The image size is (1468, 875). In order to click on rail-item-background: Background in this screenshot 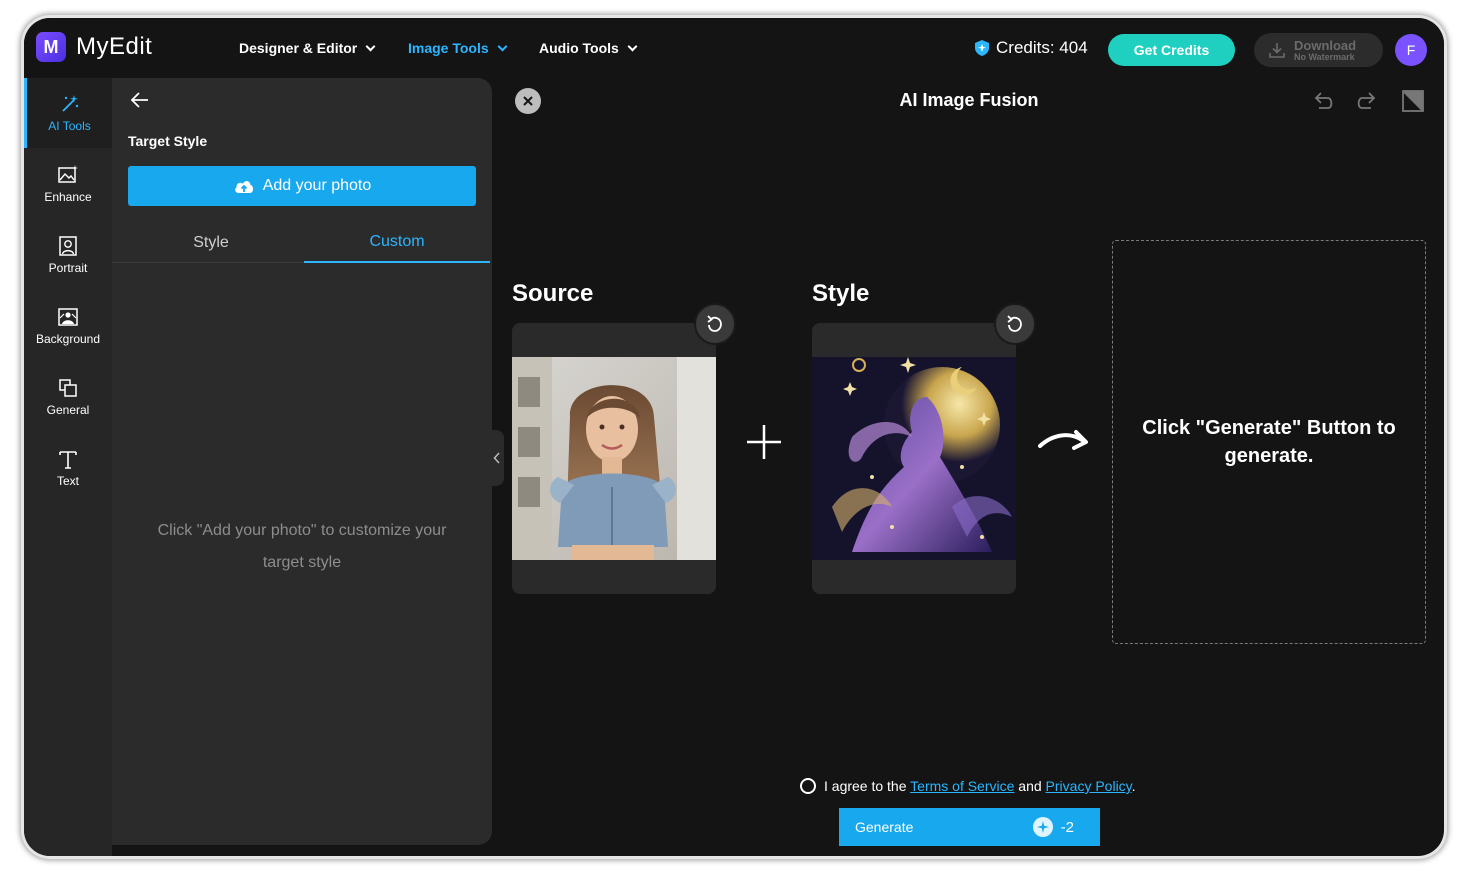, I will do `click(68, 326)`.